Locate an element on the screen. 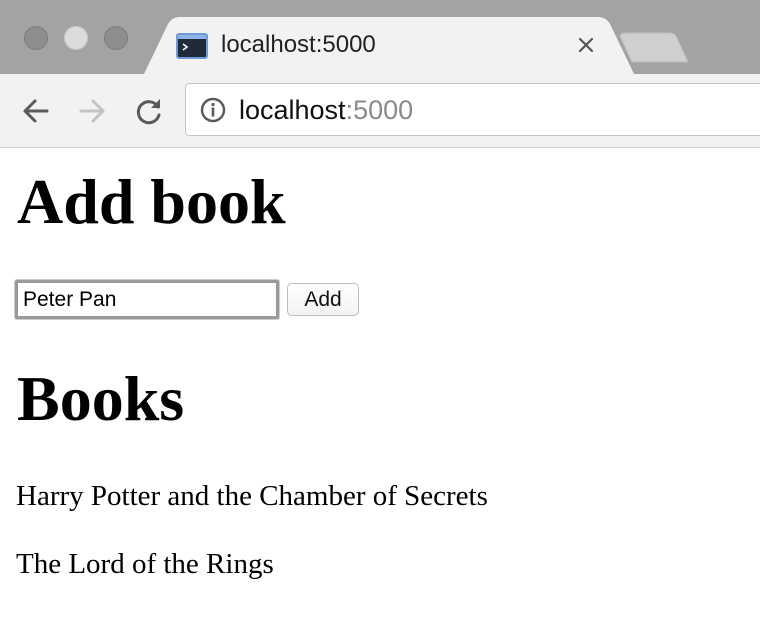  arrow-right-icon is located at coordinates (92, 111).